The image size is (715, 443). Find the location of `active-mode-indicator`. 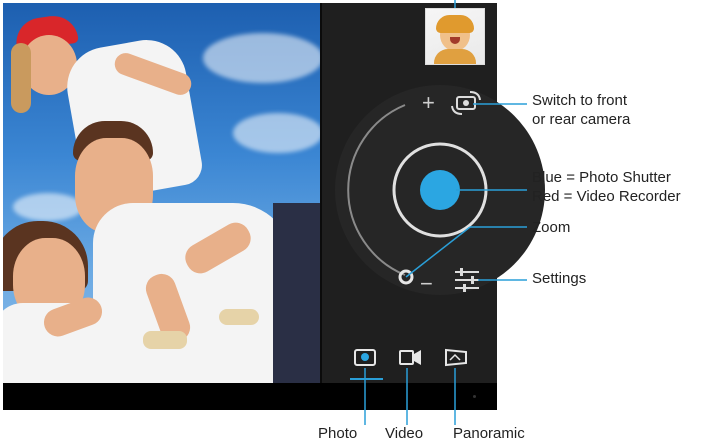

active-mode-indicator is located at coordinates (366, 379).